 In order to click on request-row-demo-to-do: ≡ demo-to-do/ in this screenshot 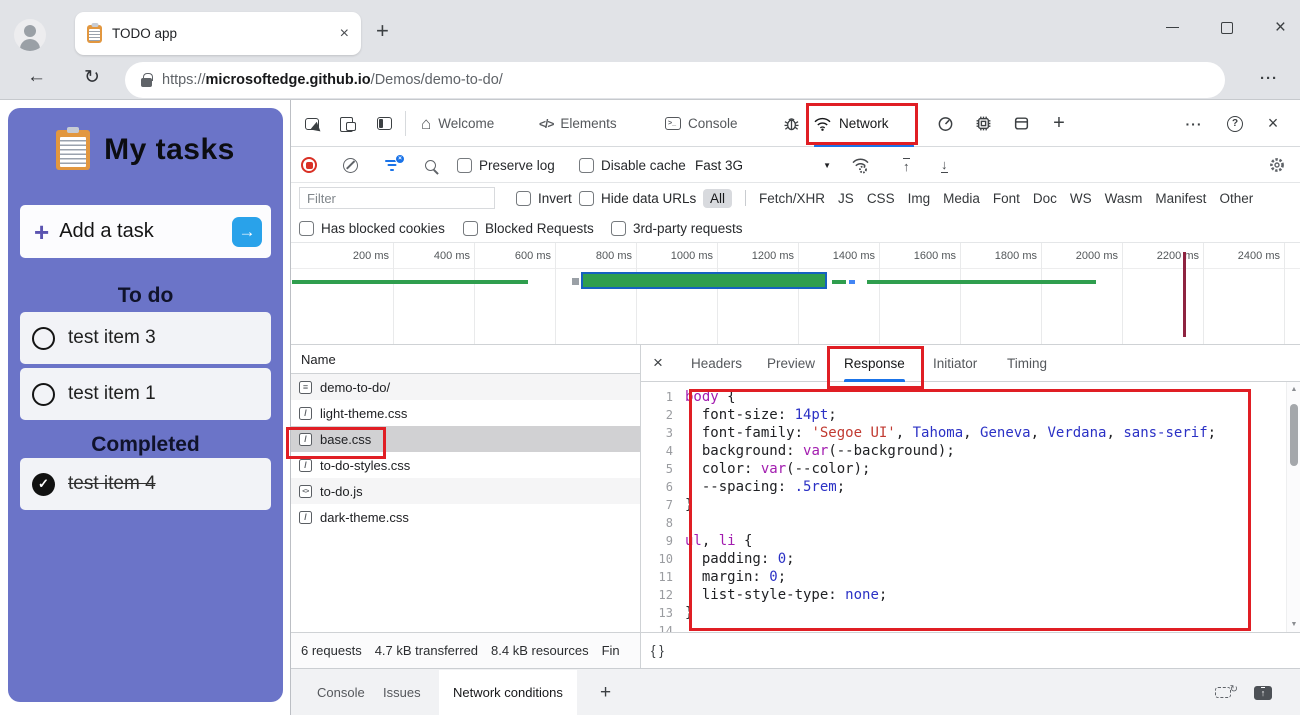, I will do `click(465, 387)`.